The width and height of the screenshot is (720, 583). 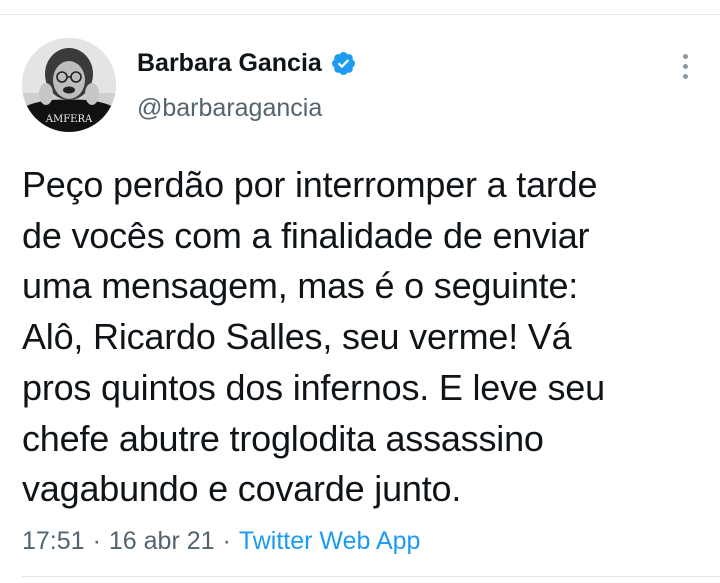 I want to click on tweet-meta: 17:51 · 16 abr 21 · Twitter Web App, so click(x=221, y=541).